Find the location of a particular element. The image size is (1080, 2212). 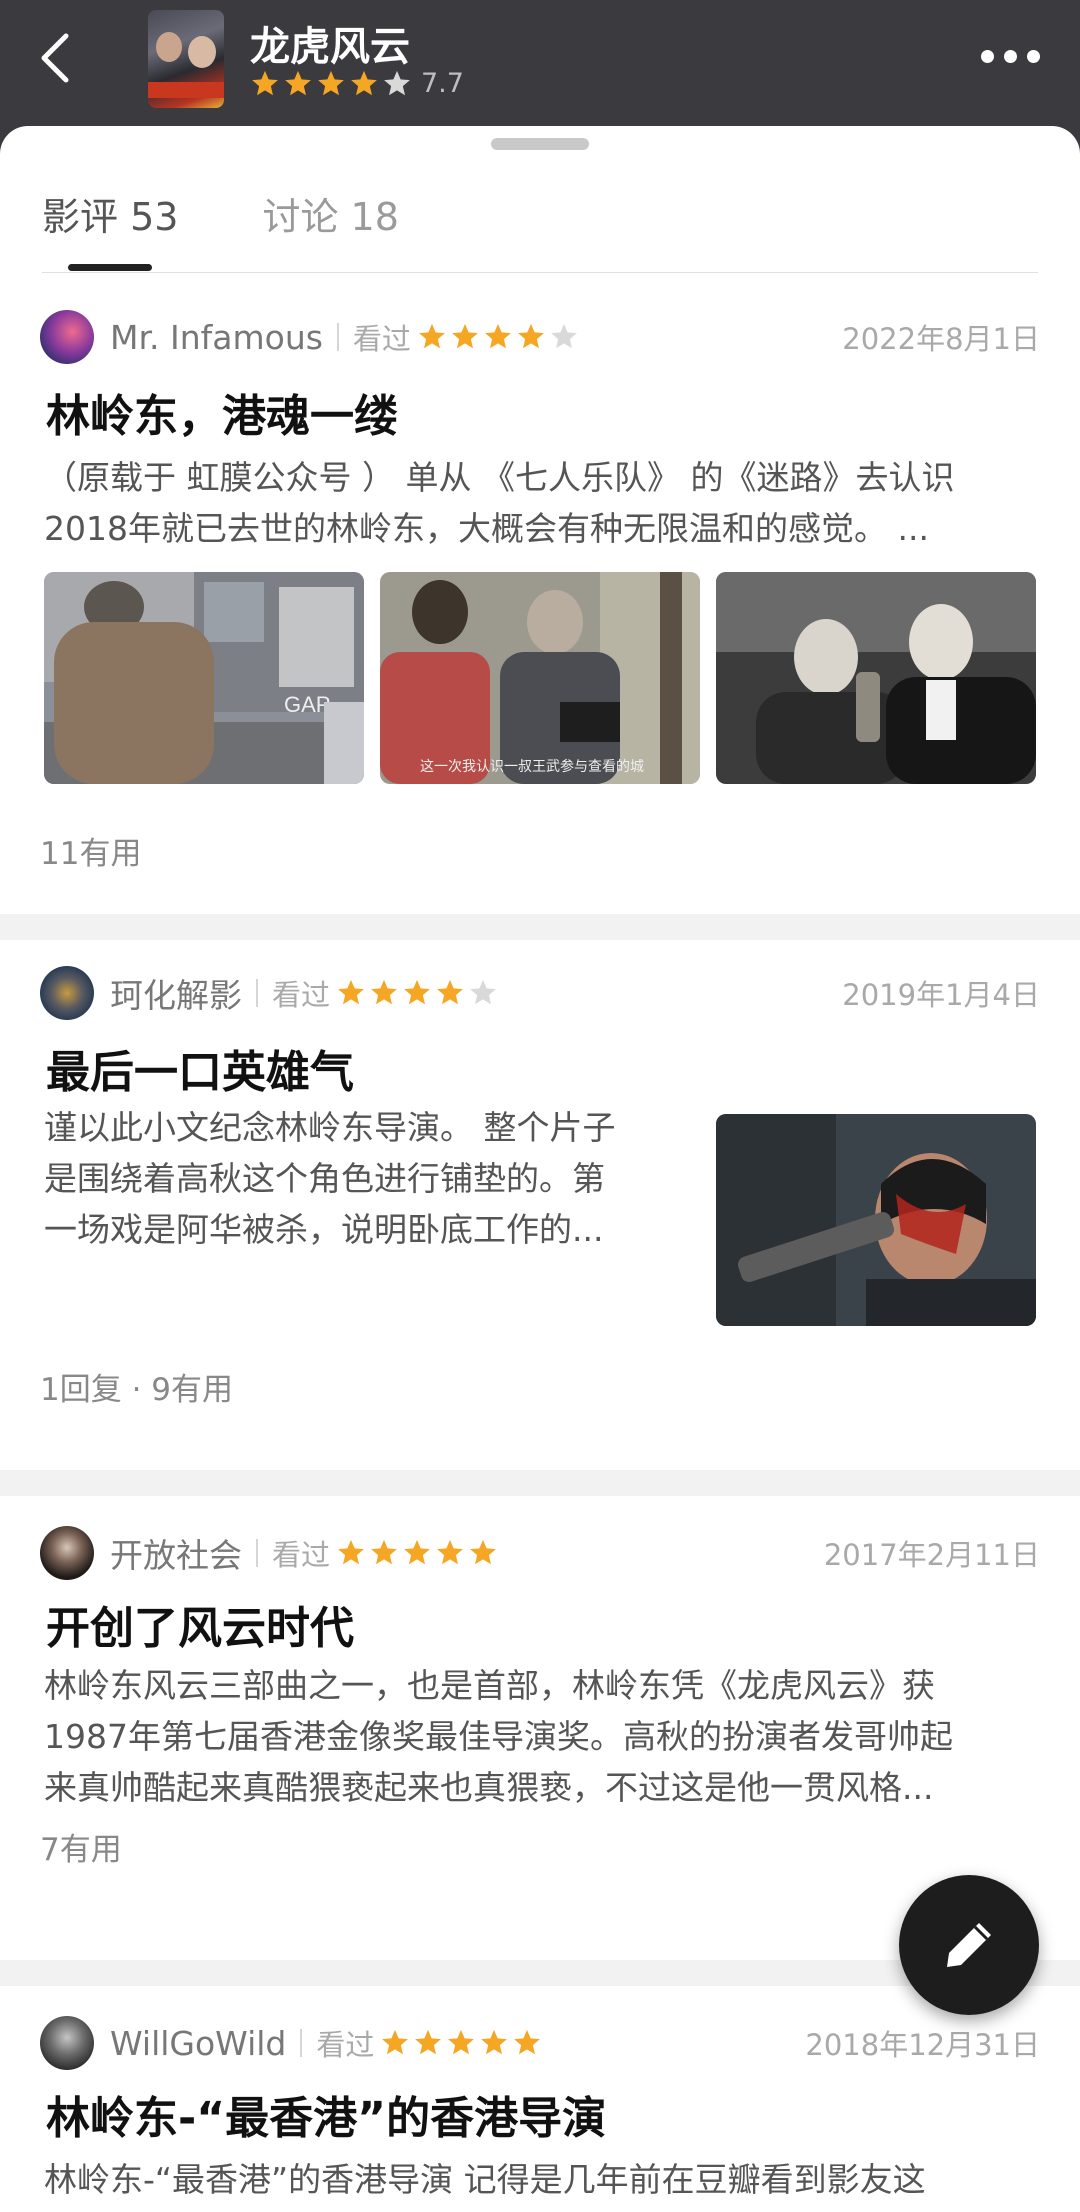

review-title: 林岭东，港魂一缕 is located at coordinates (222, 412).